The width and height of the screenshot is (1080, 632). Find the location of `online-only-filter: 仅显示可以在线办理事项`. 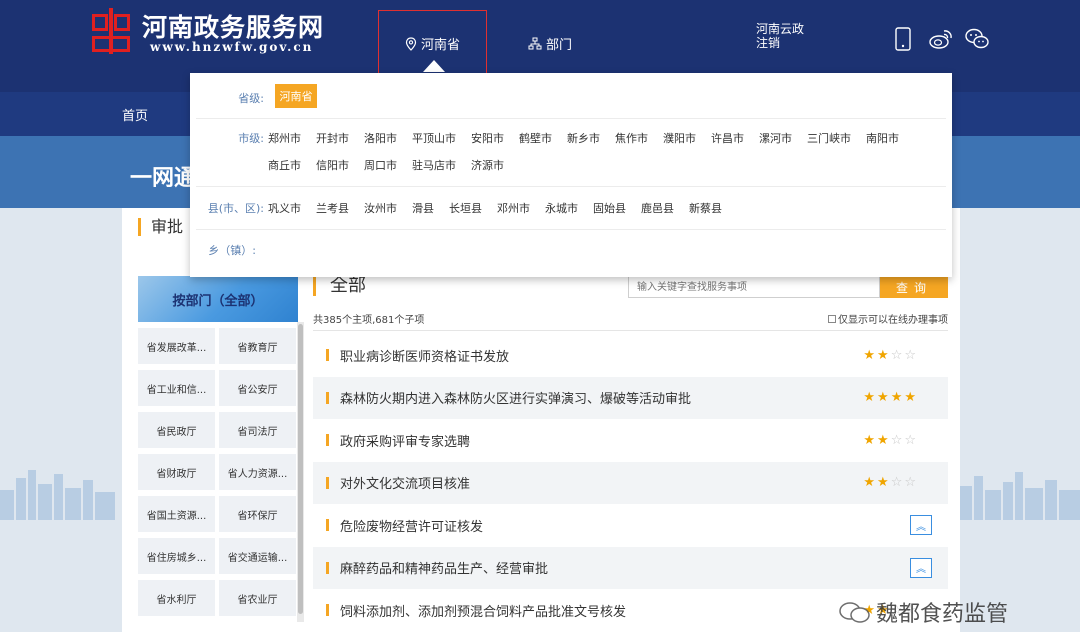

online-only-filter: 仅显示可以在线办理事项 is located at coordinates (888, 318).